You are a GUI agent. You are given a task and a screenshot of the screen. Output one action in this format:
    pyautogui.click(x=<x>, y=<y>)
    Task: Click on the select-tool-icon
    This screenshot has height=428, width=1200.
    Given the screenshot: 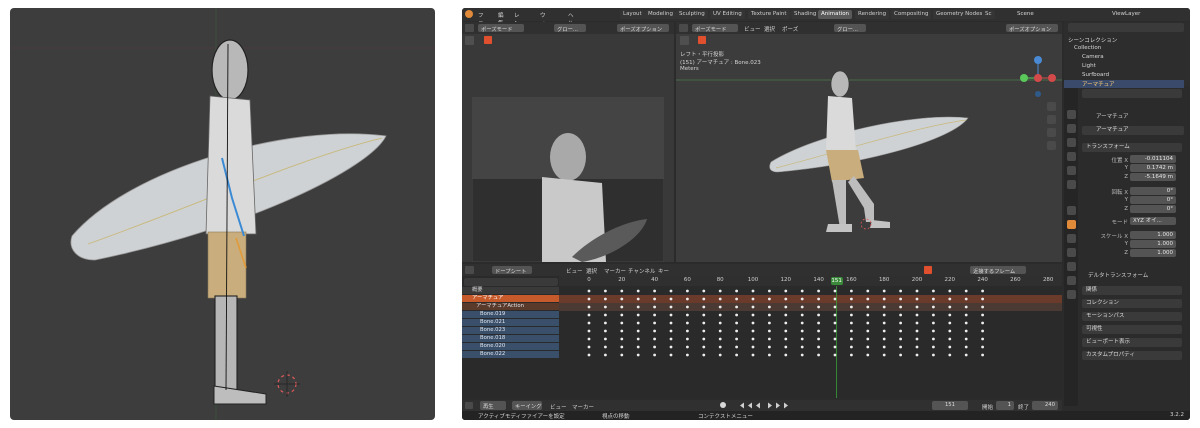 What is the action you would take?
    pyautogui.click(x=469, y=40)
    